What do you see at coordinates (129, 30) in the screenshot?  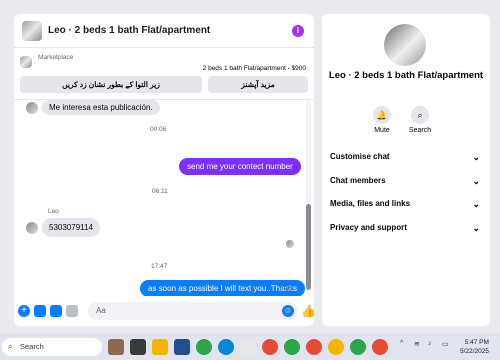 I see `chat-title: Leo · 2 beds 1 bath Flat/apartment` at bounding box center [129, 30].